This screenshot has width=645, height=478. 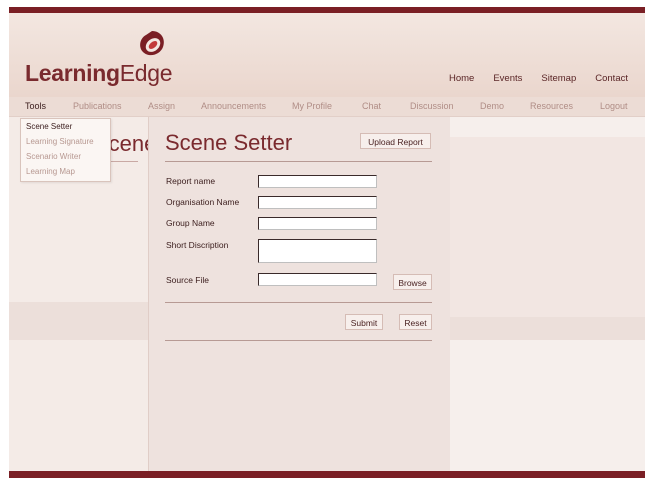 What do you see at coordinates (551, 106) in the screenshot?
I see `nav-resources: Resources` at bounding box center [551, 106].